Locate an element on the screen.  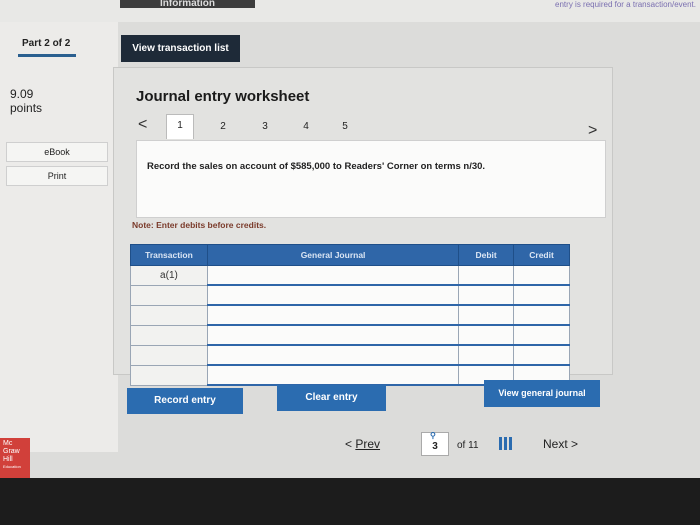
next-label: Next is located at coordinates (555, 444).